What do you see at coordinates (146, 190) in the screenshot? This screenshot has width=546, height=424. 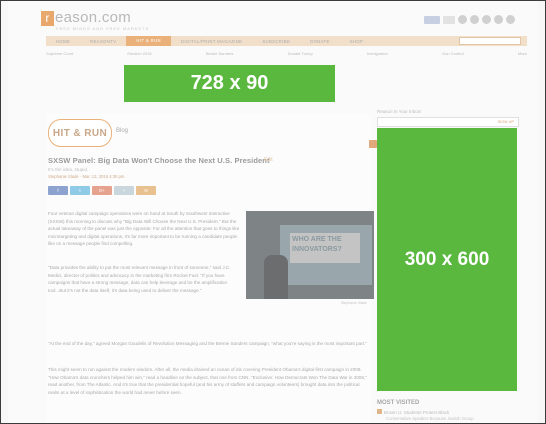 I see `email-share-button: ✉` at bounding box center [146, 190].